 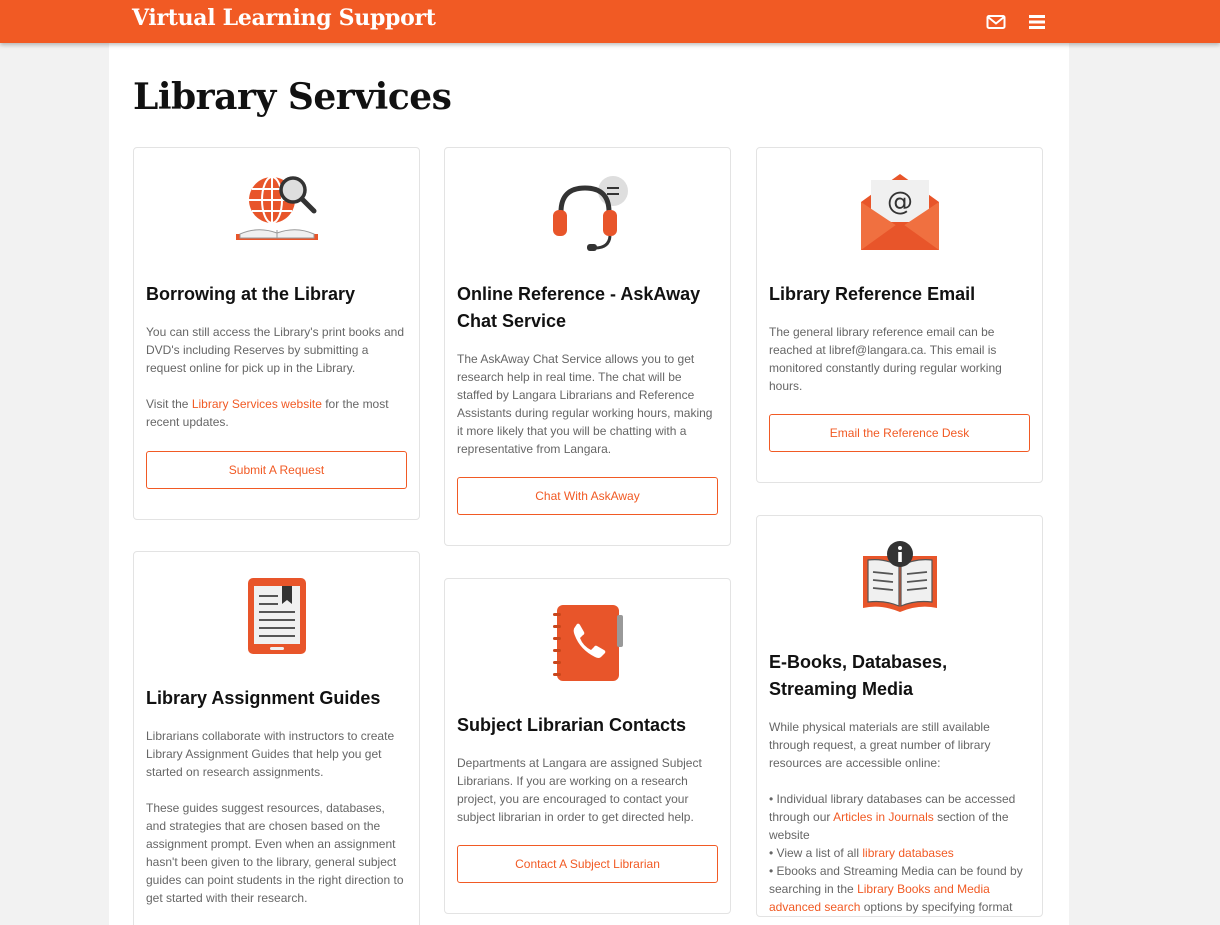 What do you see at coordinates (587, 864) in the screenshot?
I see `contact-subject-librarian-button: Contact A Subject Librarian` at bounding box center [587, 864].